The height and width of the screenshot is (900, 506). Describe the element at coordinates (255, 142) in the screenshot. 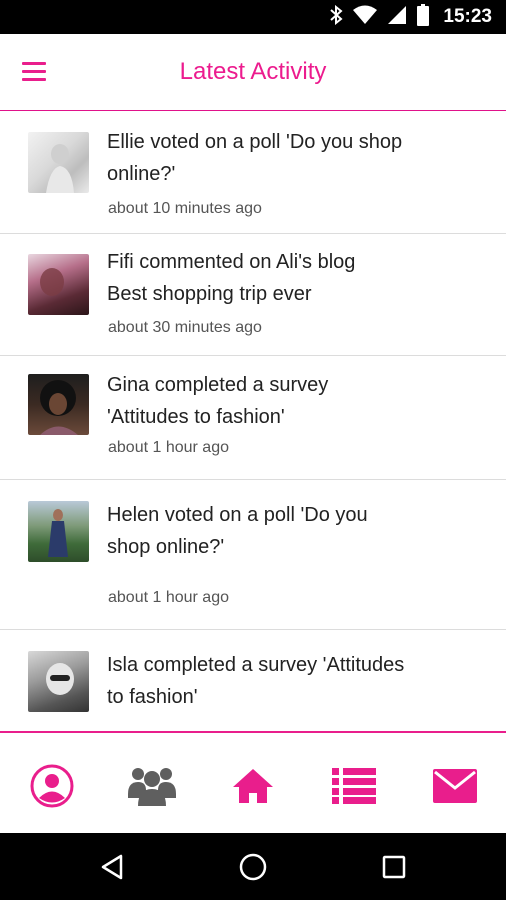

I see `activity-line: Ellie voted on a poll 'Do you shop` at that location.